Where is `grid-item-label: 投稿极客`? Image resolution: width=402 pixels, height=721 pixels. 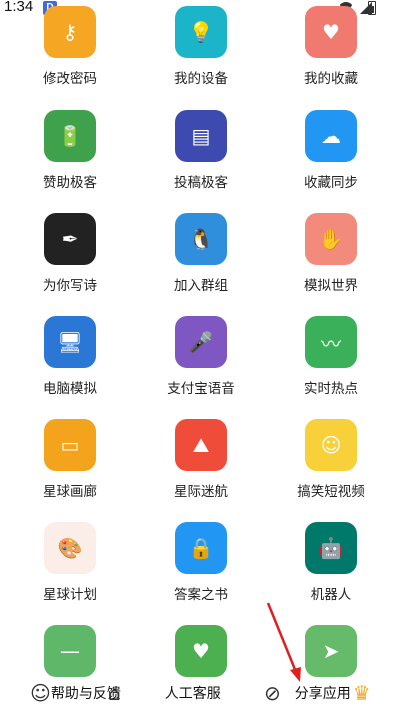 grid-item-label: 投稿极客 is located at coordinates (201, 183).